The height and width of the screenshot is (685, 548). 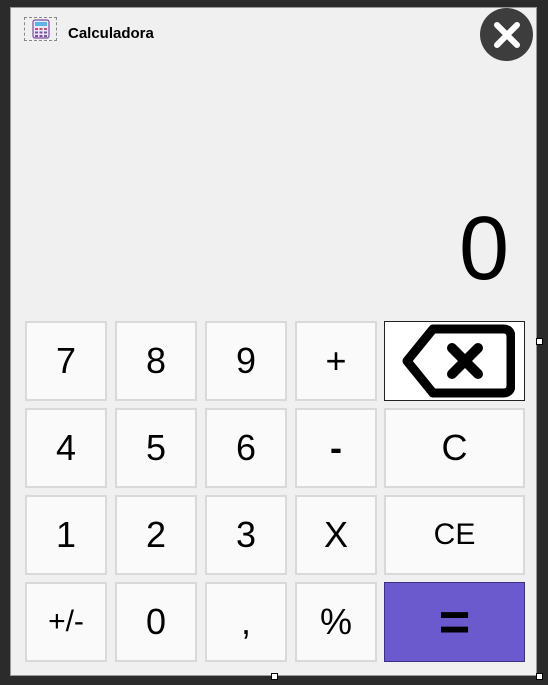 What do you see at coordinates (246, 361) in the screenshot?
I see `key-9: 9` at bounding box center [246, 361].